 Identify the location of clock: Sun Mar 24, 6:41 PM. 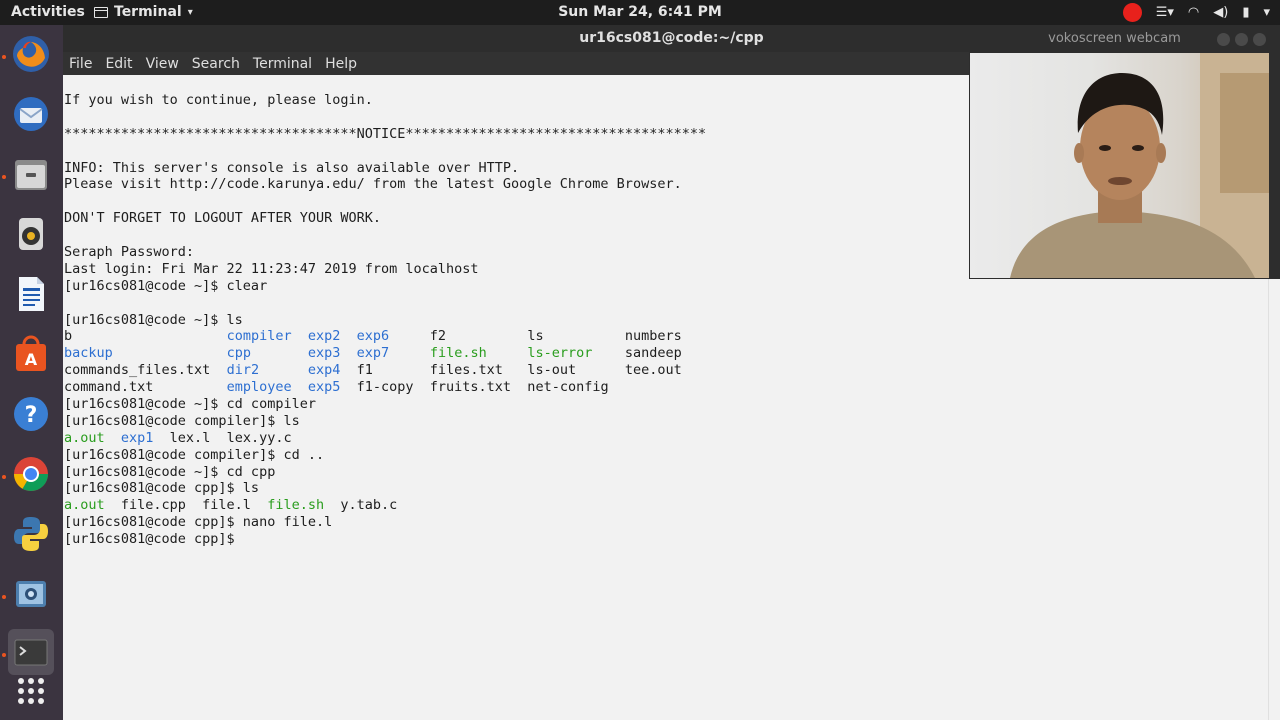
(640, 12).